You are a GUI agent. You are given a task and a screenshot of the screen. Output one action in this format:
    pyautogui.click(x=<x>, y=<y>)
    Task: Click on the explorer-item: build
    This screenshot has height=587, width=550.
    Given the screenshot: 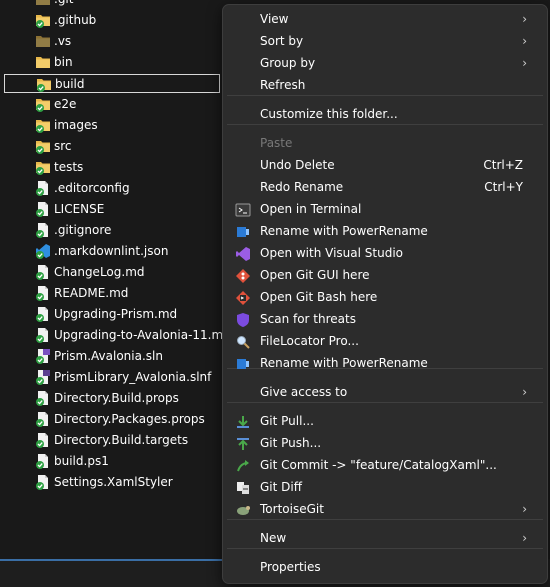 What is the action you would take?
    pyautogui.click(x=112, y=83)
    